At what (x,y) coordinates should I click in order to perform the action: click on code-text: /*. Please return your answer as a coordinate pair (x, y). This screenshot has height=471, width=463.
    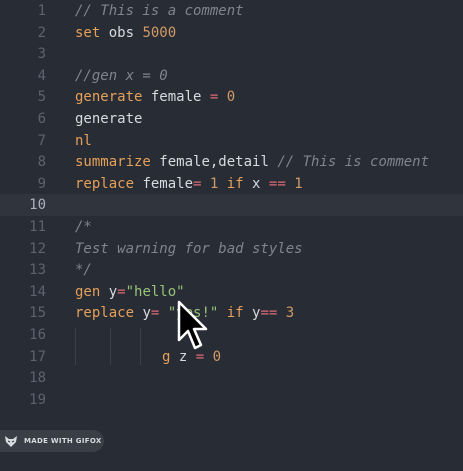
    Looking at the image, I should click on (83, 227).